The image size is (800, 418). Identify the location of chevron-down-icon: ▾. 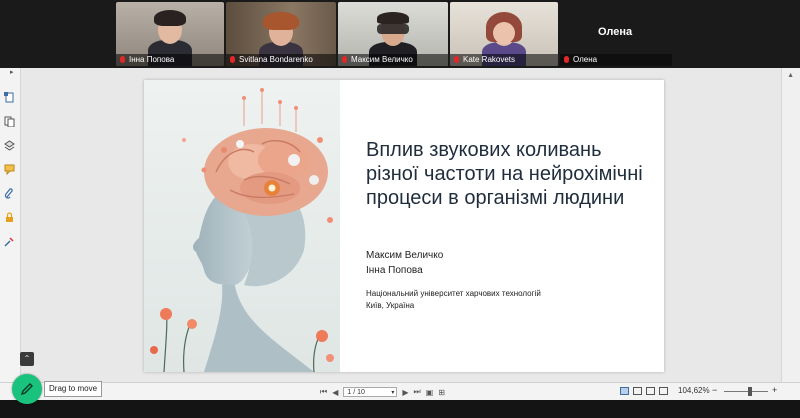
(393, 393).